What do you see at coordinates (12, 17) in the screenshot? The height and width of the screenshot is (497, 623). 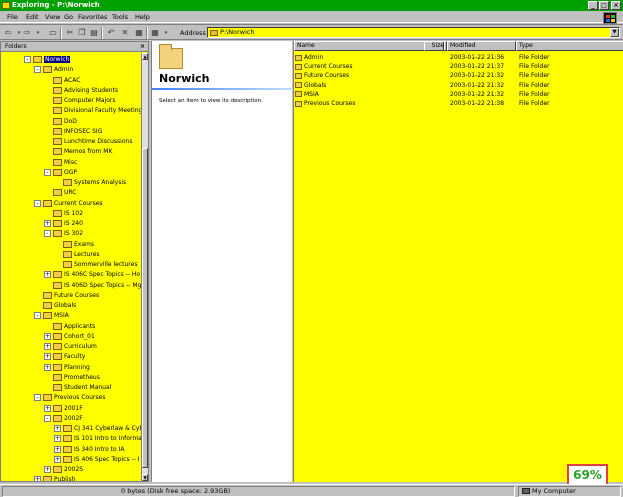 I see `menu-file: File` at bounding box center [12, 17].